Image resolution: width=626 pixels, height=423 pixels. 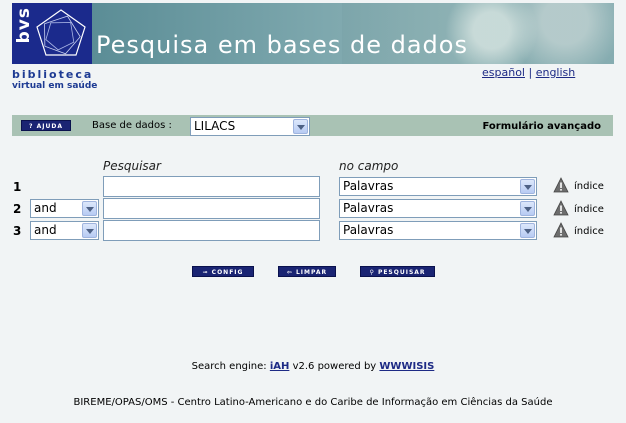 What do you see at coordinates (589, 186) in the screenshot?
I see `index-link-1: índice` at bounding box center [589, 186].